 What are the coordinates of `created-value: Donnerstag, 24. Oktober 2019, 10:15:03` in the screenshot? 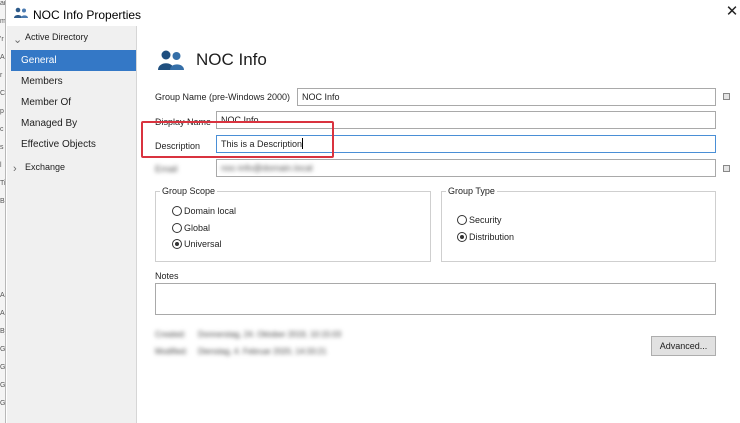 It's located at (270, 334).